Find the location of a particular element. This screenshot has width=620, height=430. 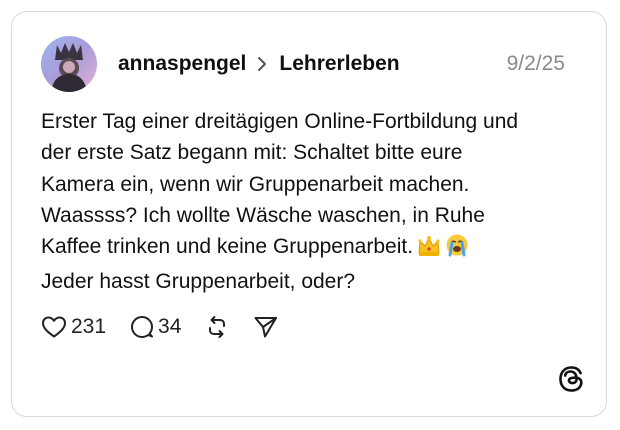

post-header: annaspengel Lehrerleben is located at coordinates (259, 64).